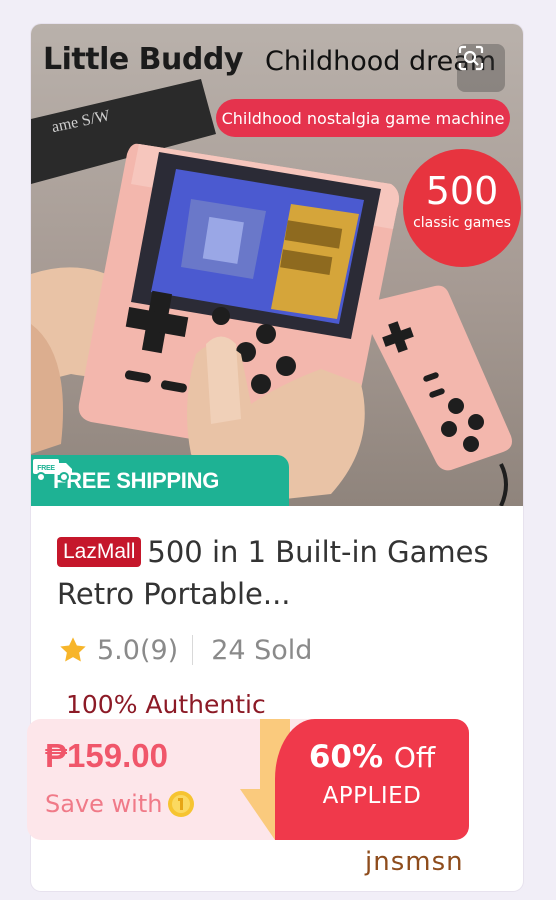 The image size is (556, 900). What do you see at coordinates (73, 650) in the screenshot?
I see `star-icon` at bounding box center [73, 650].